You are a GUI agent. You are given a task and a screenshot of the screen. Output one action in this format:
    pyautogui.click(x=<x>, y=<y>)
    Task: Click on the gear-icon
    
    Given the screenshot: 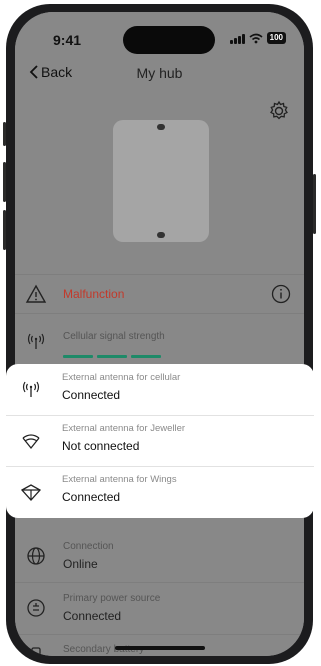 What is the action you would take?
    pyautogui.click(x=279, y=111)
    